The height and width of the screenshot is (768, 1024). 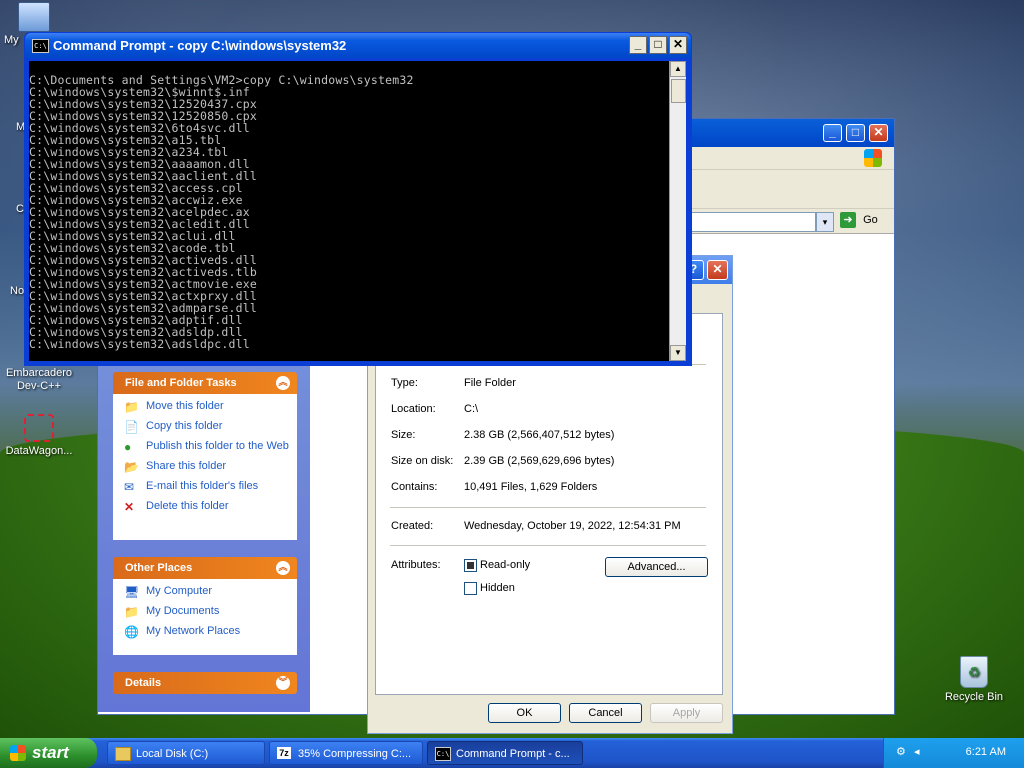 I want to click on start-button: start, so click(x=48, y=753).